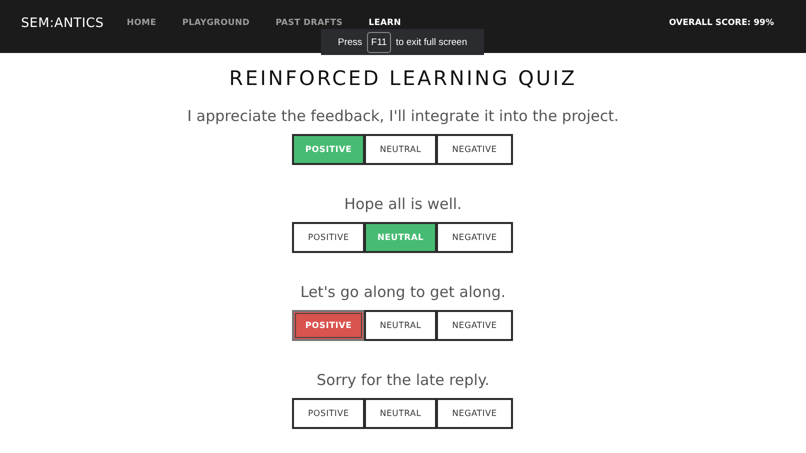 The width and height of the screenshot is (806, 453). I want to click on notice-text: to exit full screen, so click(432, 42).